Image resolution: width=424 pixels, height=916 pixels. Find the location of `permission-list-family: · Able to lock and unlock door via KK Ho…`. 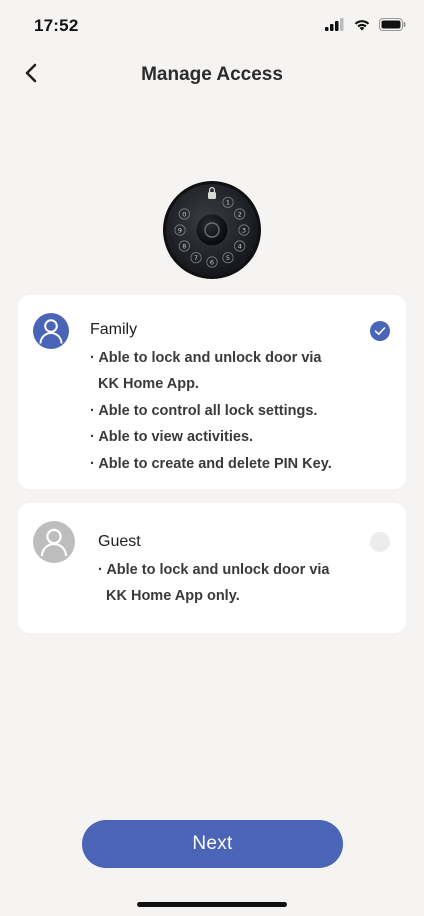

permission-list-family: · Able to lock and unlock door via KK Ho… is located at coordinates (211, 411).